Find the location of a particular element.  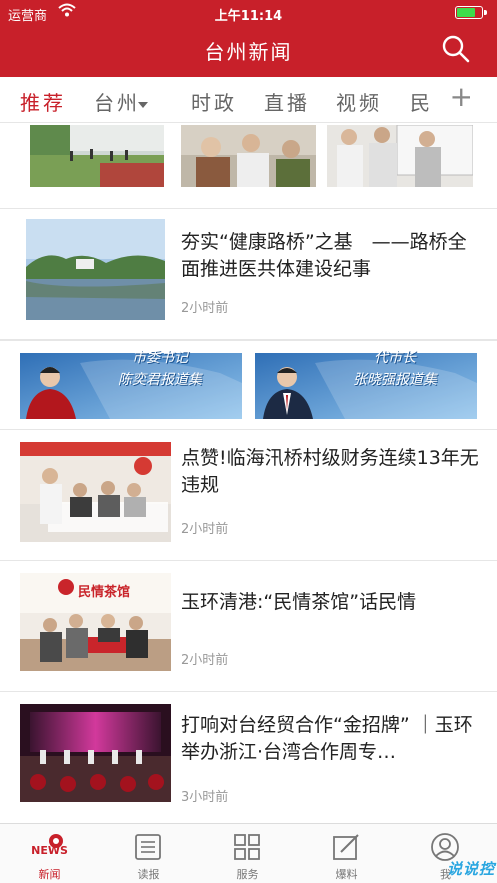

news-item: 点赞!临海汛桥村级财务连续13年无违规 2小时前 is located at coordinates (248, 495).